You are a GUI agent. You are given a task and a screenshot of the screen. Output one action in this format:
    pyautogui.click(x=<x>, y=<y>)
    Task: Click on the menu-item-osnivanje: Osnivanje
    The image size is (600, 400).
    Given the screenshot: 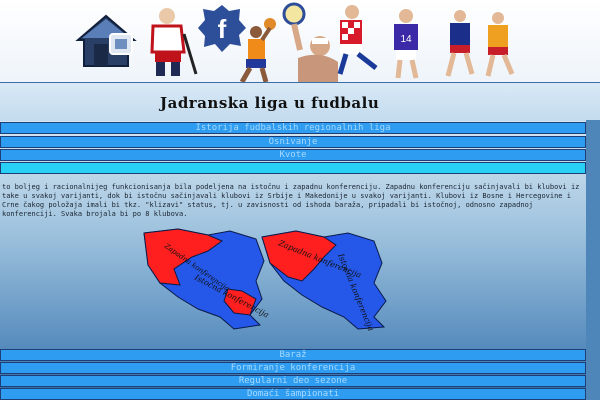 What is the action you would take?
    pyautogui.click(x=293, y=142)
    